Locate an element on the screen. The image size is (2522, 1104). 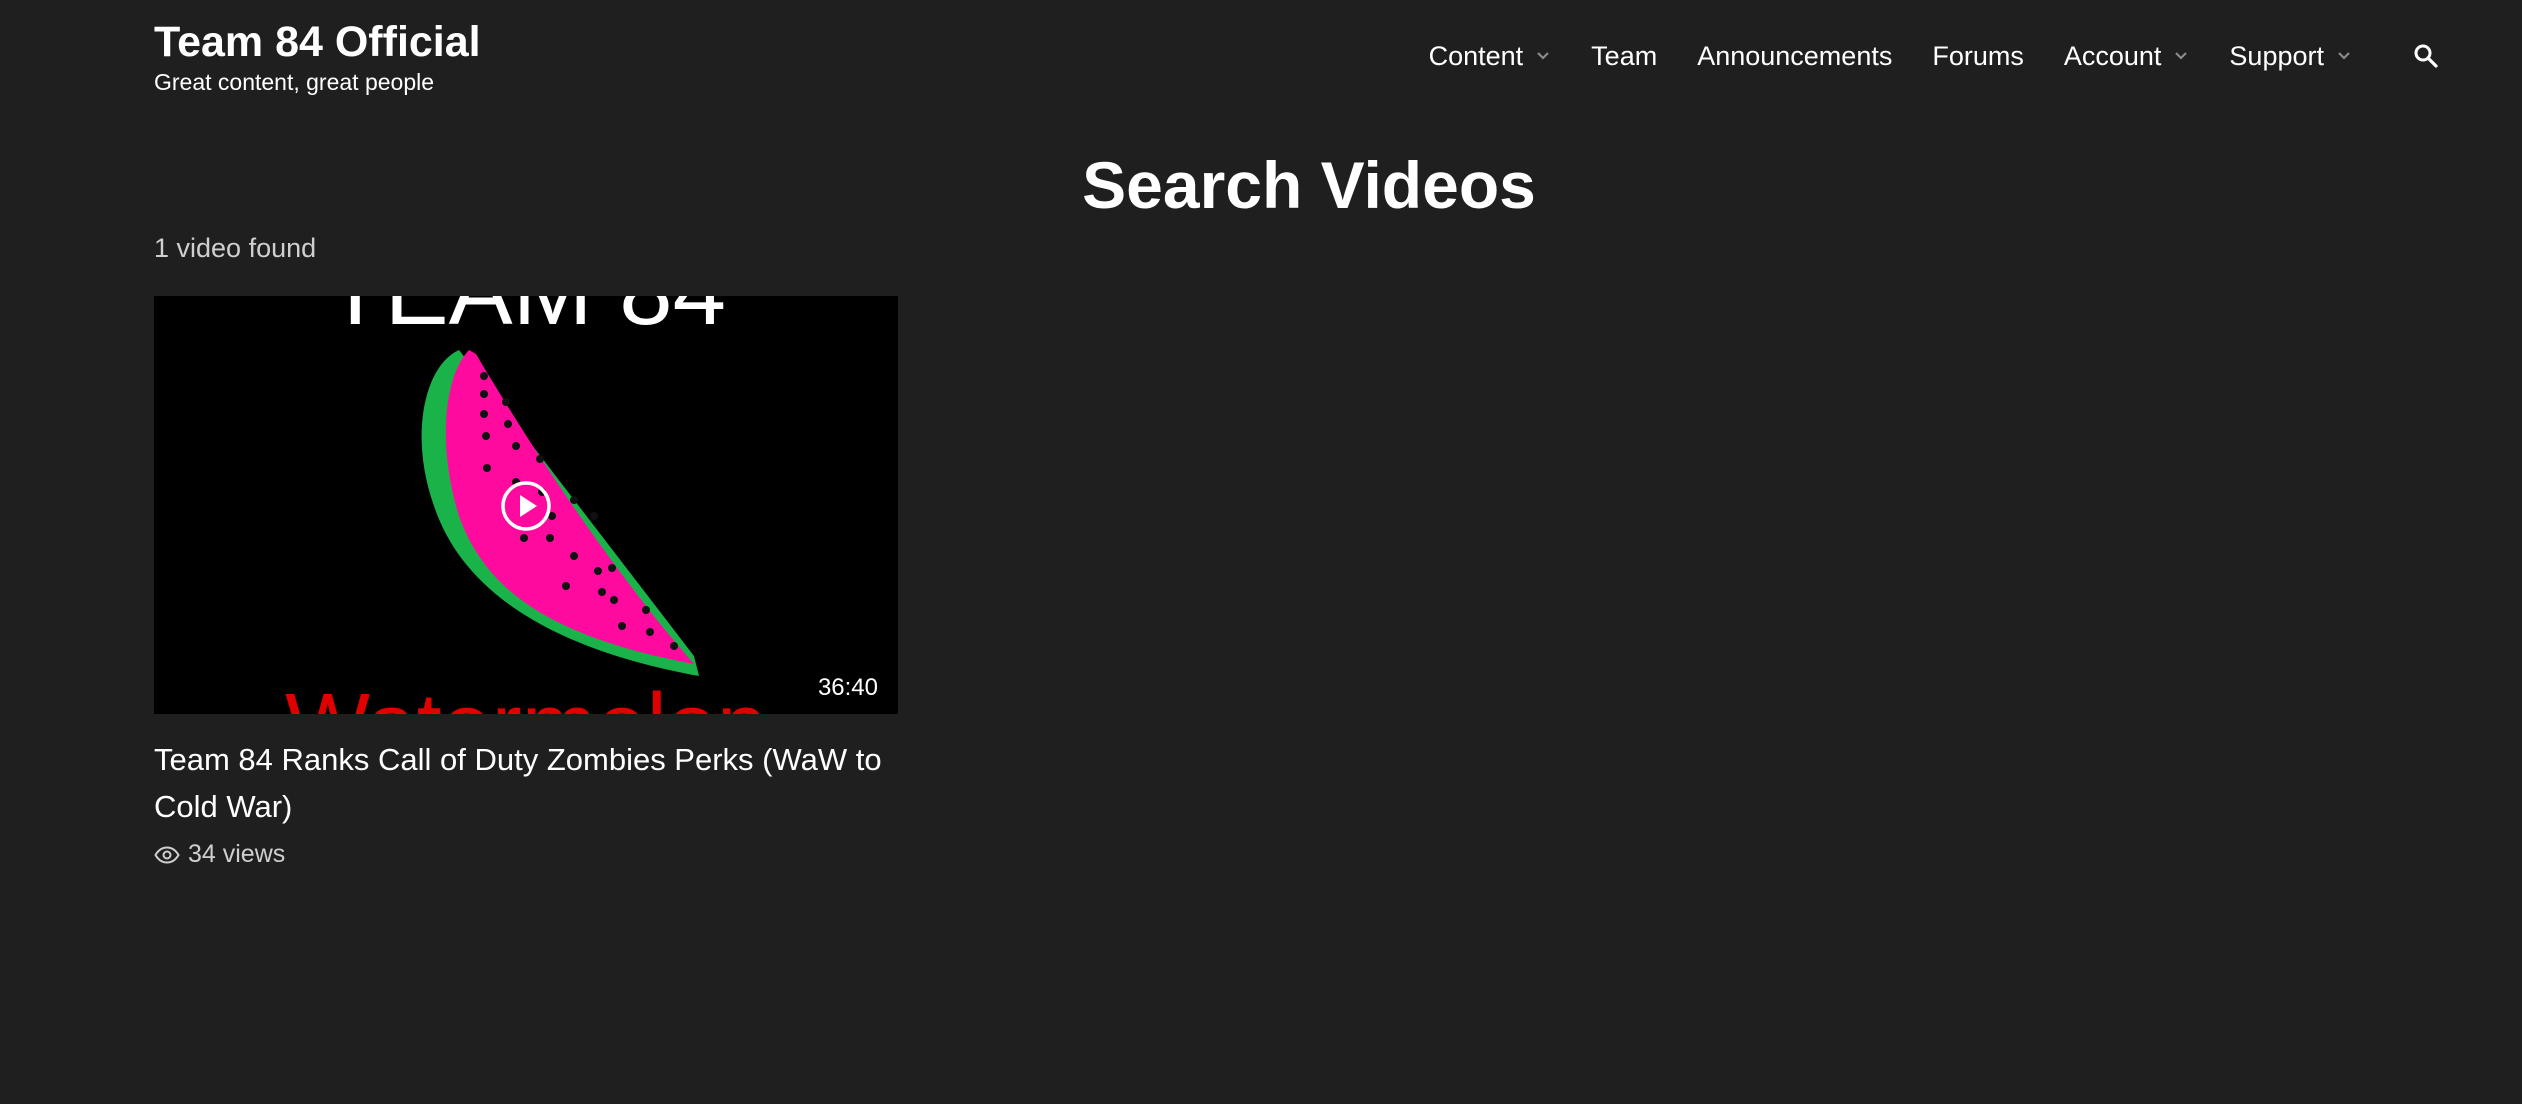
search-button is located at coordinates (2426, 56).